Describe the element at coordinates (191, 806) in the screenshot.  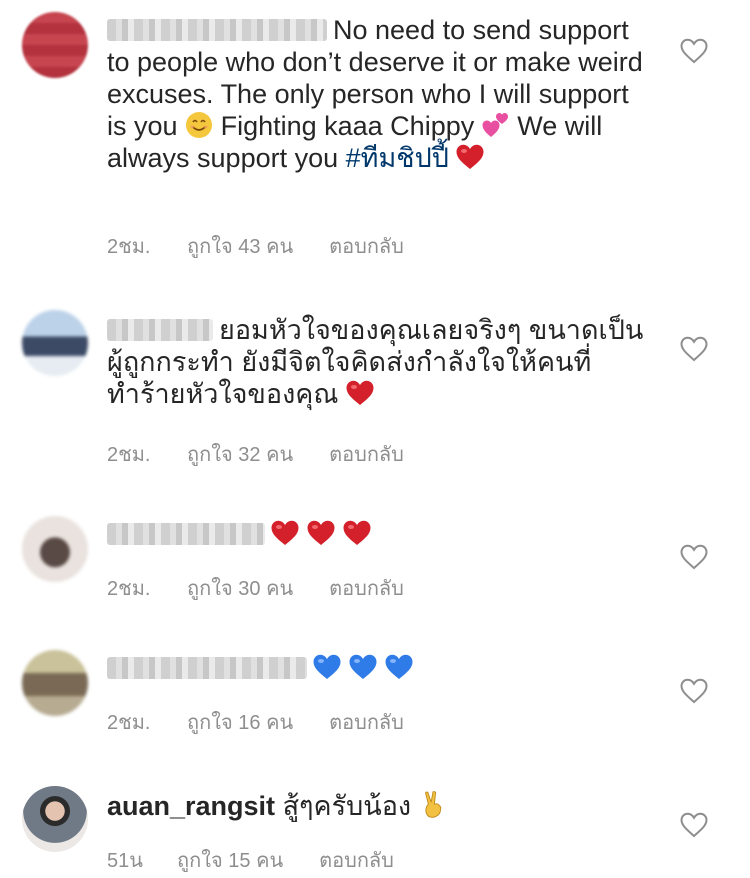
I see `comment-username: auan_rangsit` at that location.